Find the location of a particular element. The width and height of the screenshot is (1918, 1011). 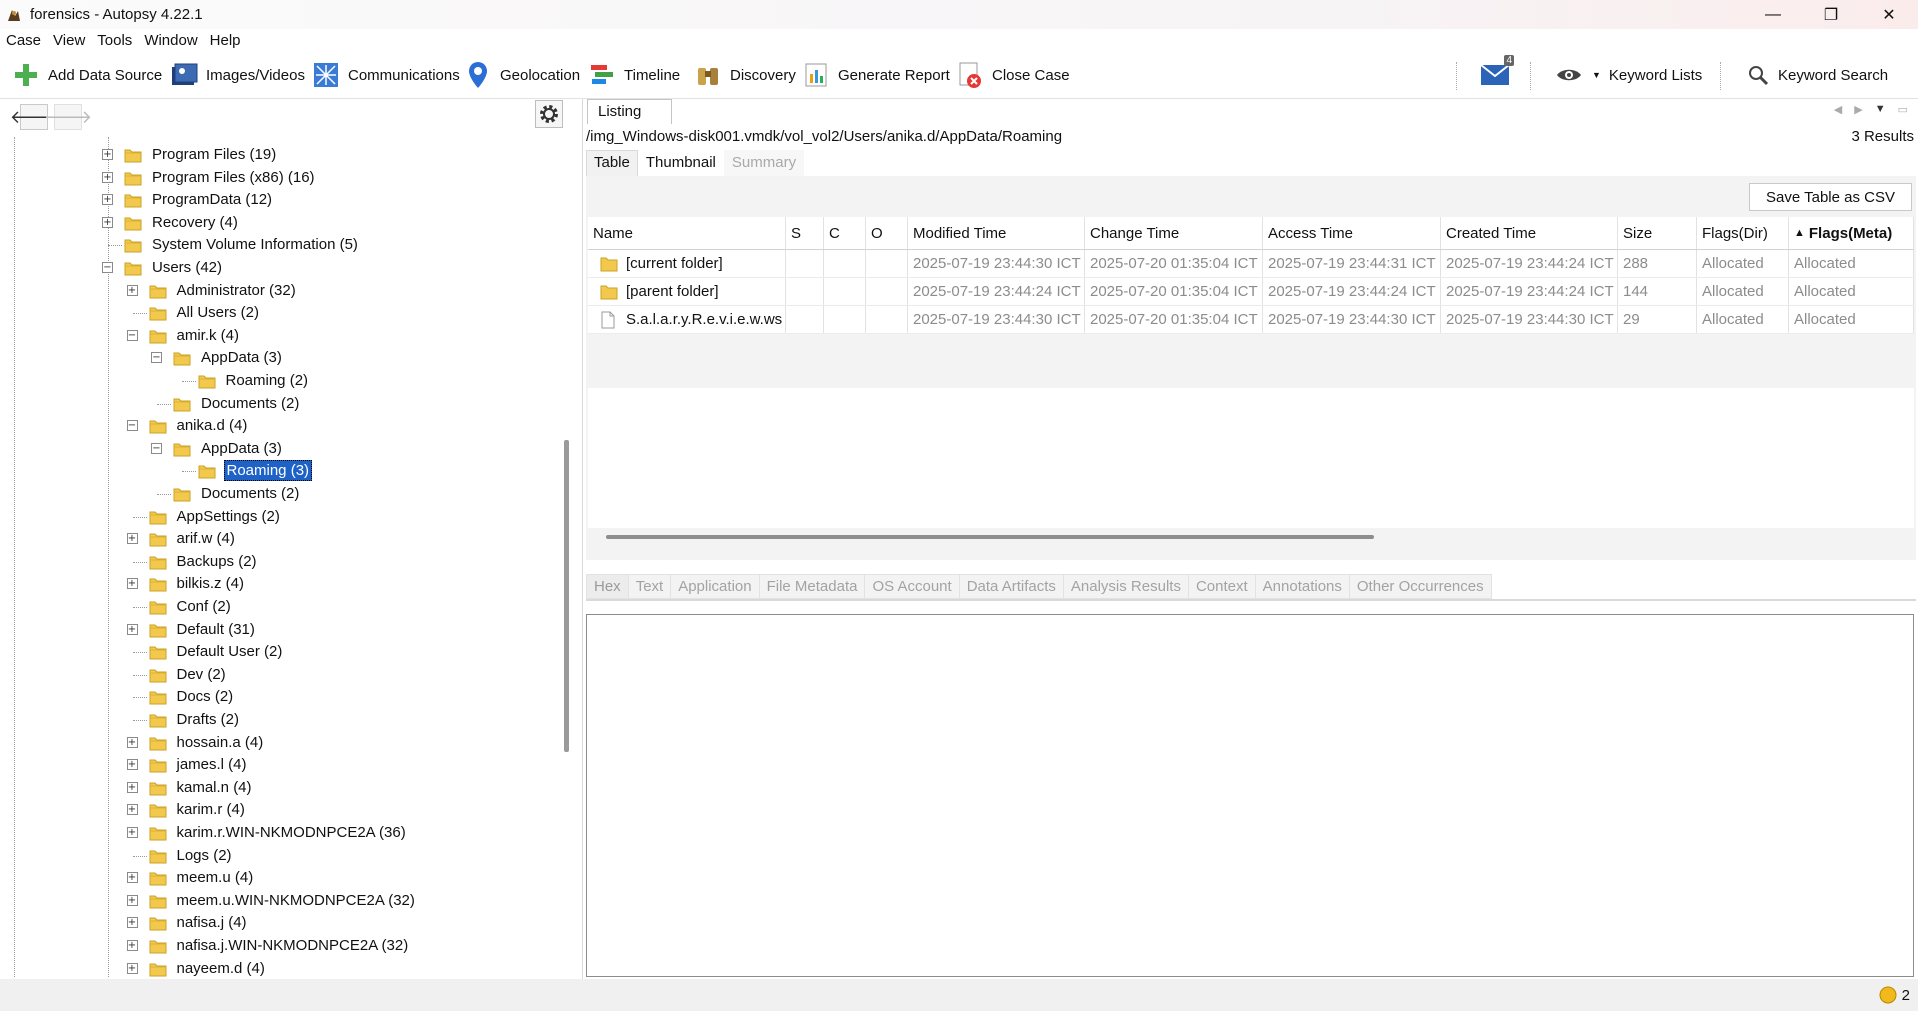

close-window-button: ✕ is located at coordinates (1889, 14).